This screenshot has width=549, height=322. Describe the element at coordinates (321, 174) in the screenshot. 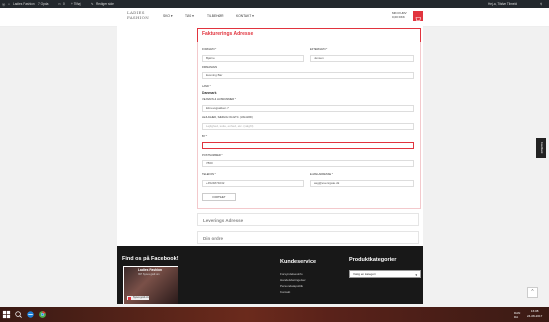

I see `email-label: E-MAILADRESSE *` at that location.